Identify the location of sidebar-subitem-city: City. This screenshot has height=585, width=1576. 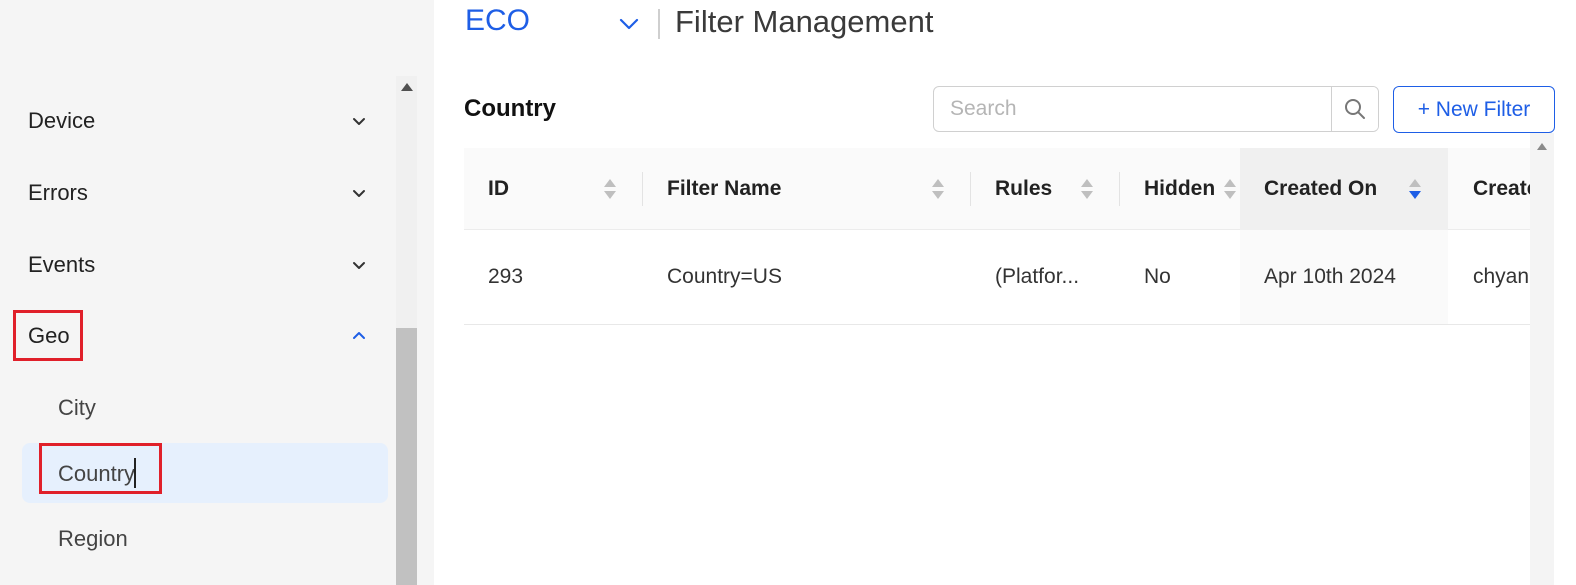
(77, 408).